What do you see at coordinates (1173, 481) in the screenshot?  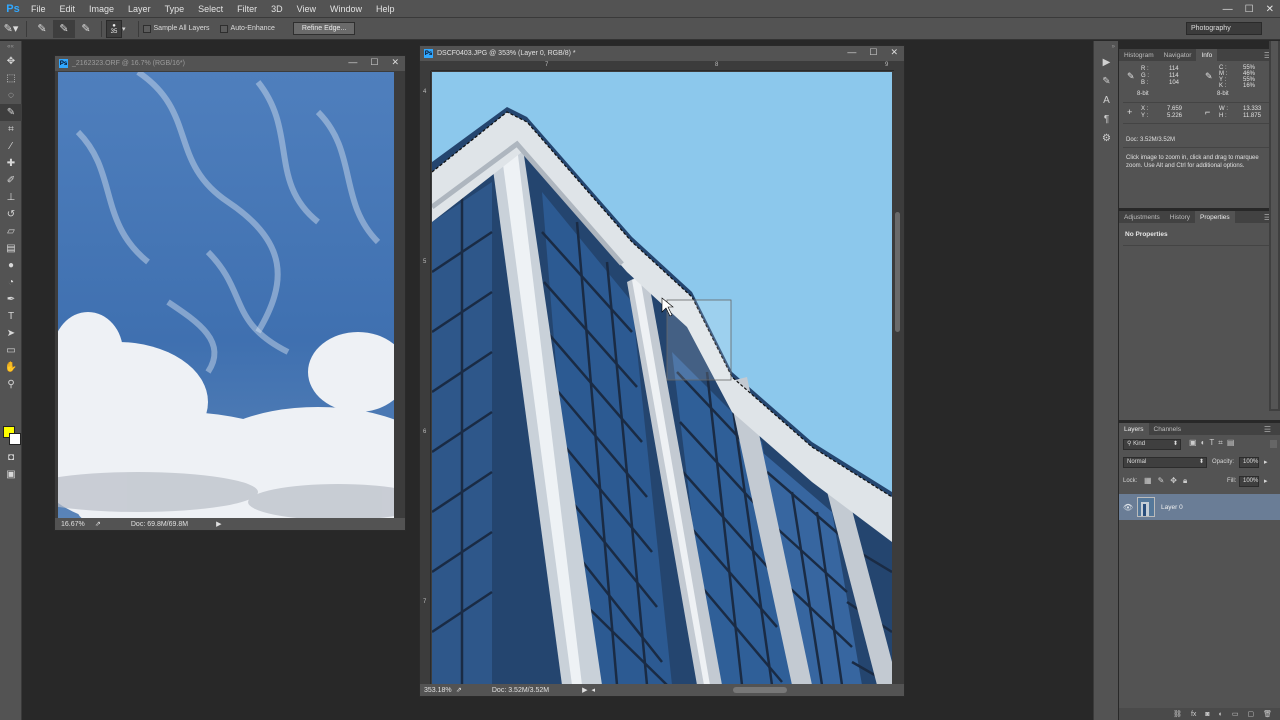 I see `lock-position-icon: ✥` at bounding box center [1173, 481].